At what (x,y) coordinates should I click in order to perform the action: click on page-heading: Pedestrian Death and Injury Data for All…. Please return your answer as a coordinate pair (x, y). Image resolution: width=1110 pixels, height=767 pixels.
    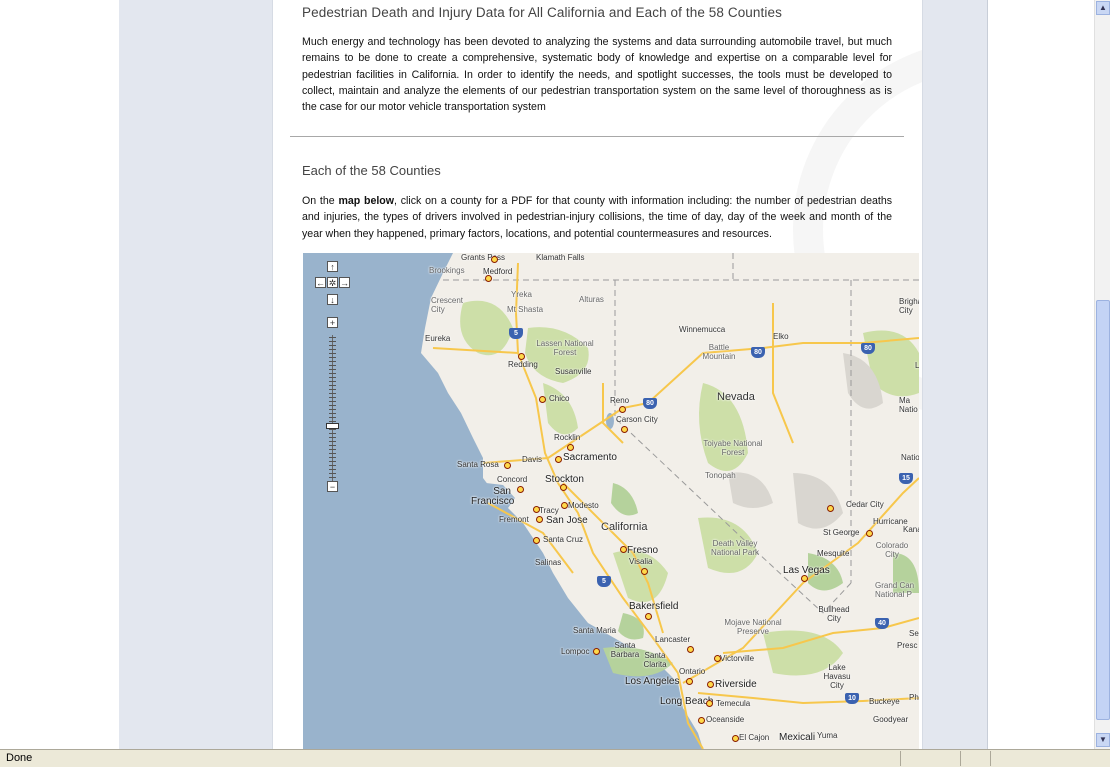
    Looking at the image, I should click on (542, 12).